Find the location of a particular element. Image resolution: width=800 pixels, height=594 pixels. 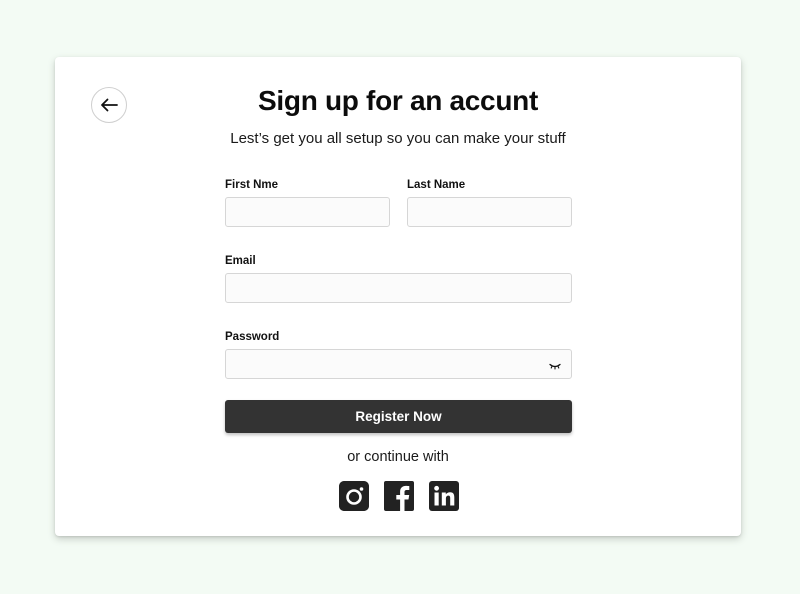

instagram-button is located at coordinates (354, 496).